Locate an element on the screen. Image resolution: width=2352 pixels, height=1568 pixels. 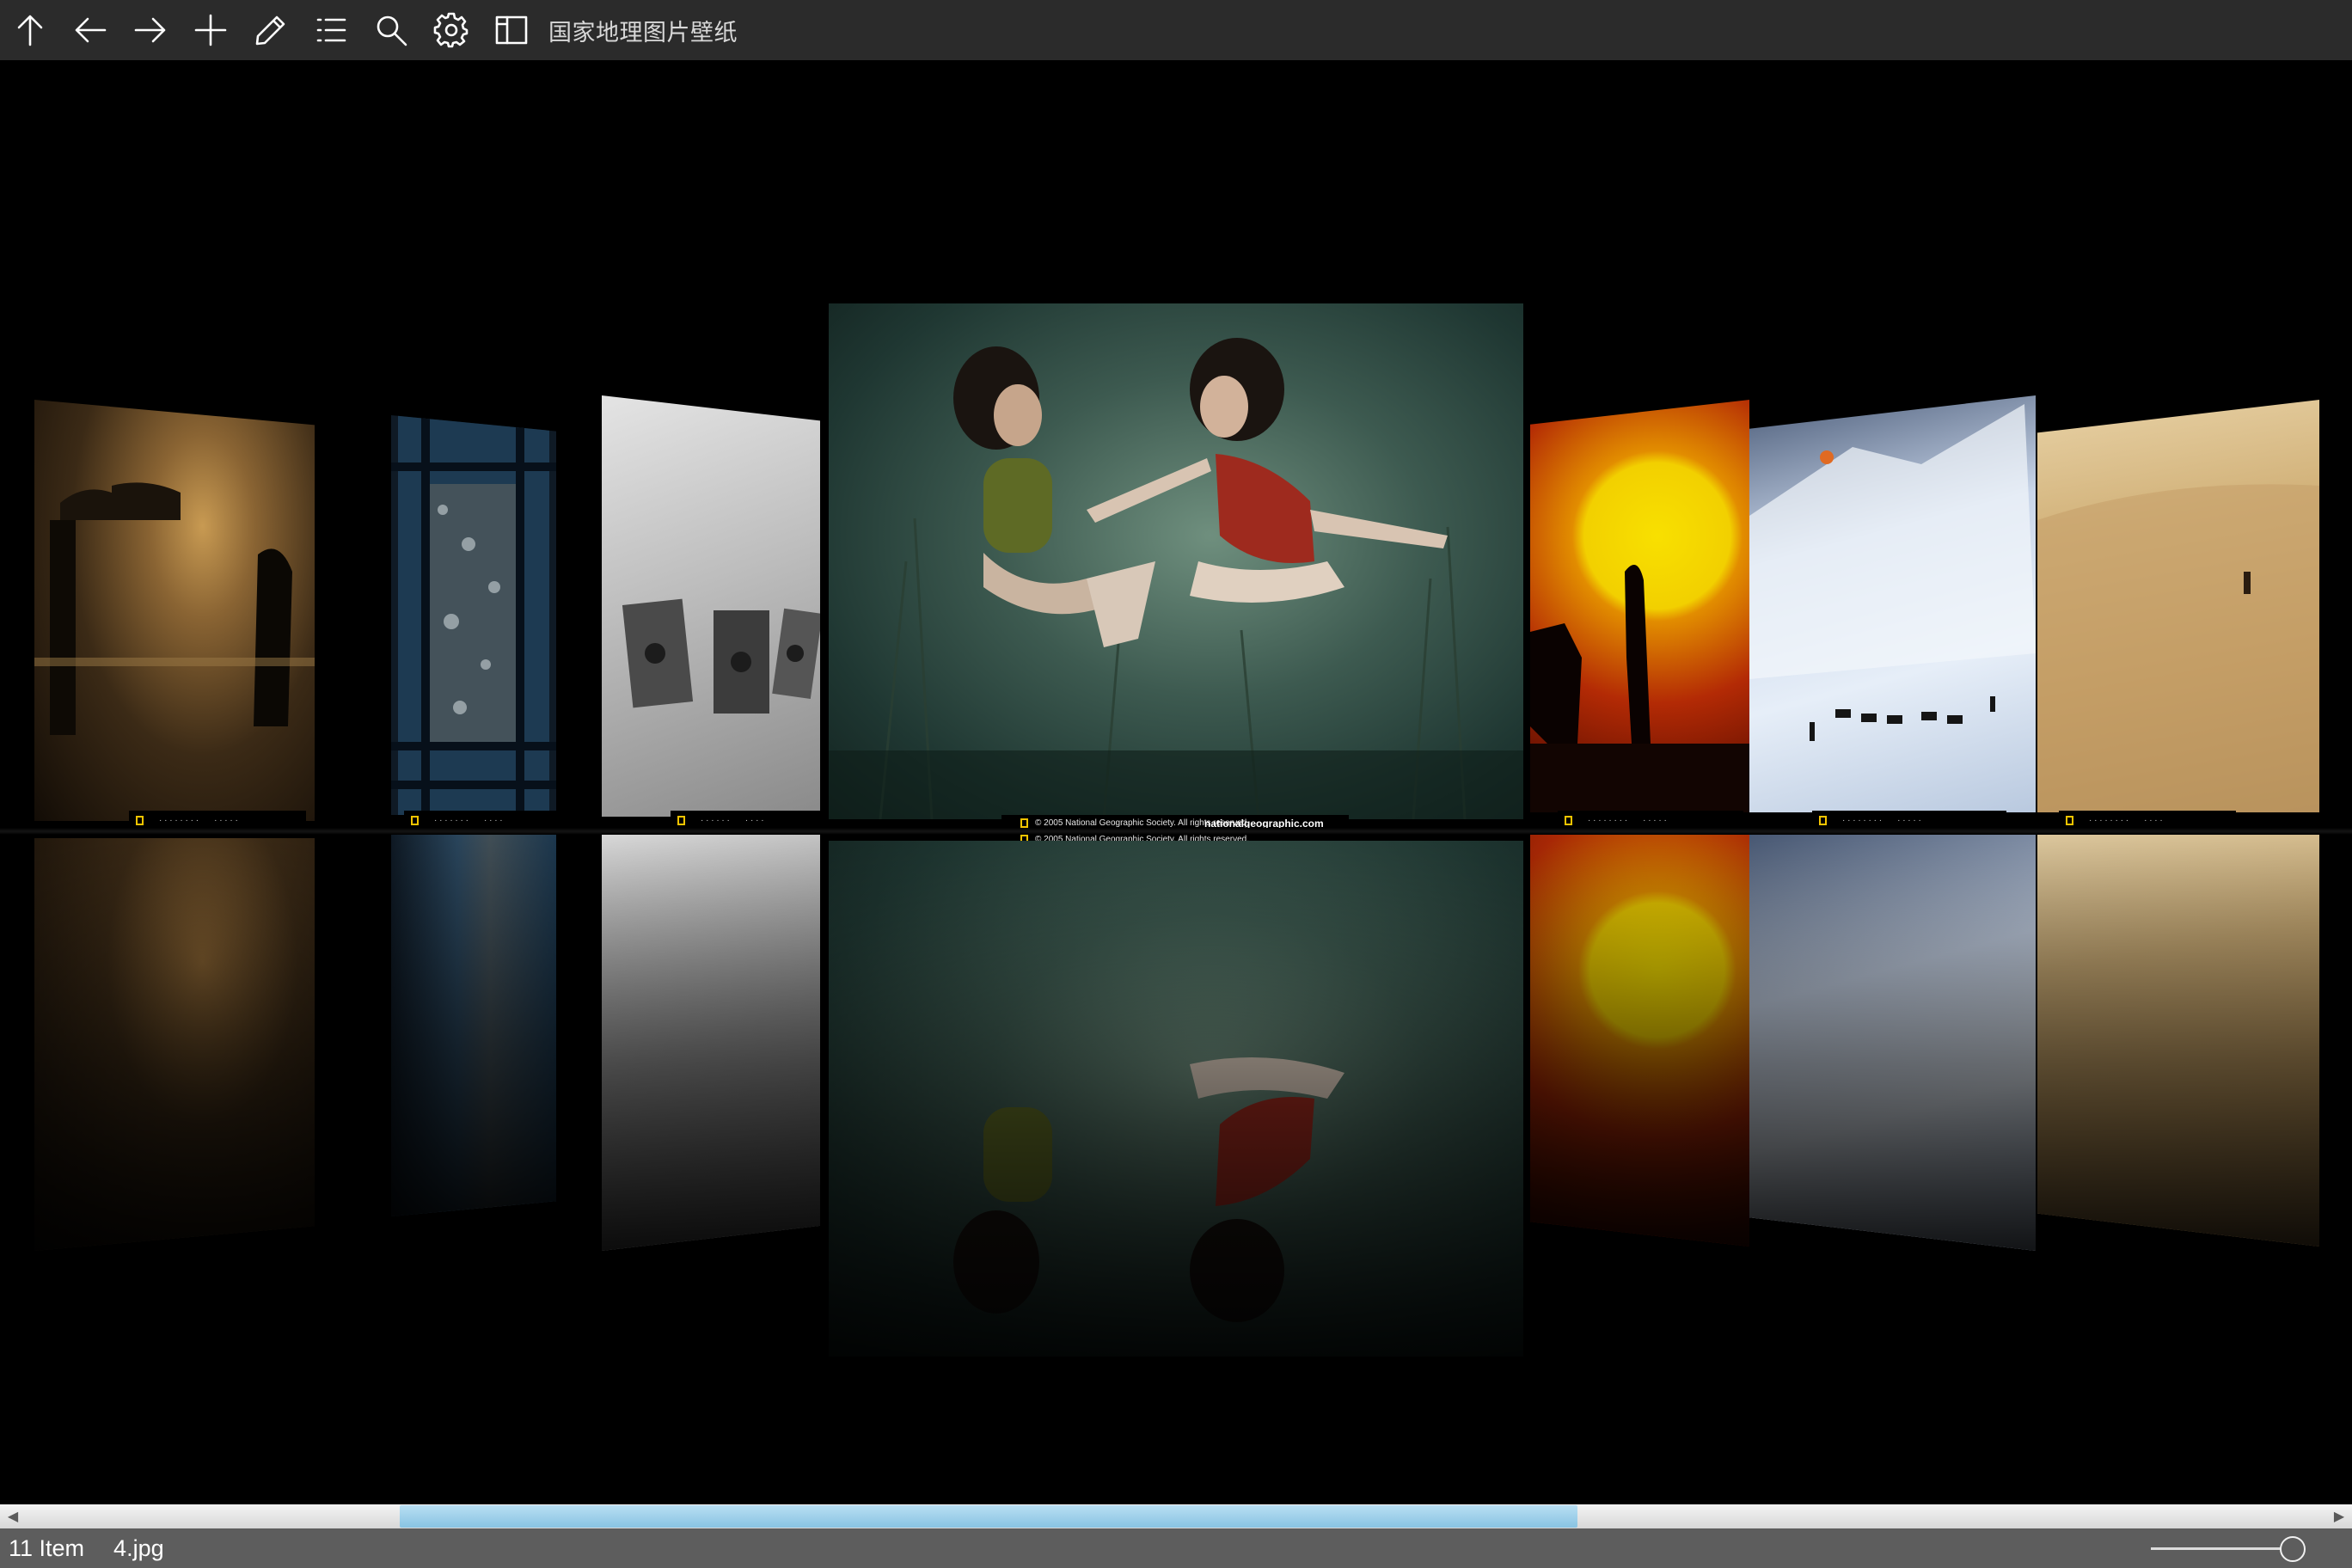
floor-line is located at coordinates (1176, 831).